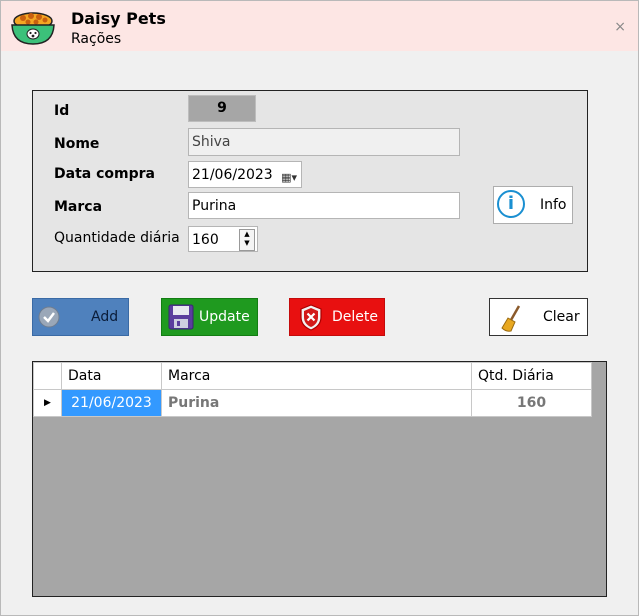 The width and height of the screenshot is (639, 616). Describe the element at coordinates (96, 39) in the screenshot. I see `app-subtitle: Rações` at that location.